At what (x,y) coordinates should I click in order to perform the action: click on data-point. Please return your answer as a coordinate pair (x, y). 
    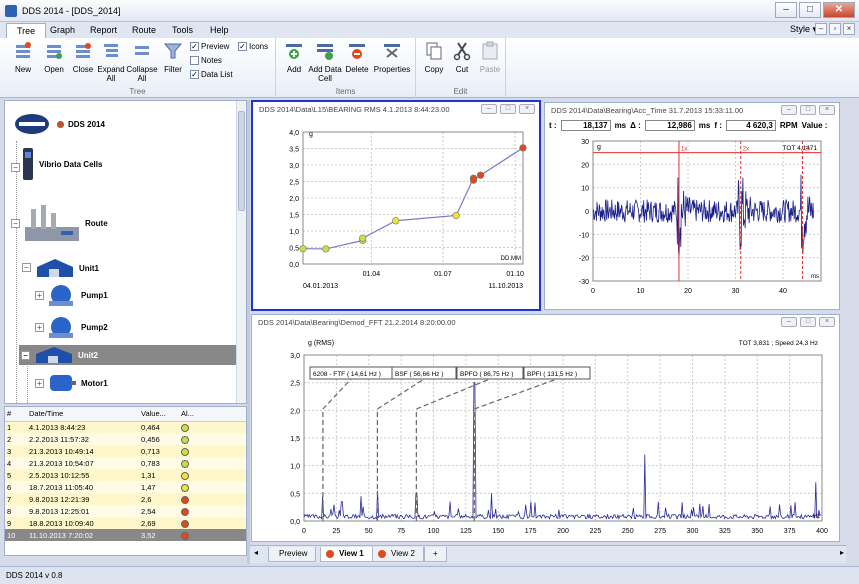
    Looking at the image, I should click on (480, 175).